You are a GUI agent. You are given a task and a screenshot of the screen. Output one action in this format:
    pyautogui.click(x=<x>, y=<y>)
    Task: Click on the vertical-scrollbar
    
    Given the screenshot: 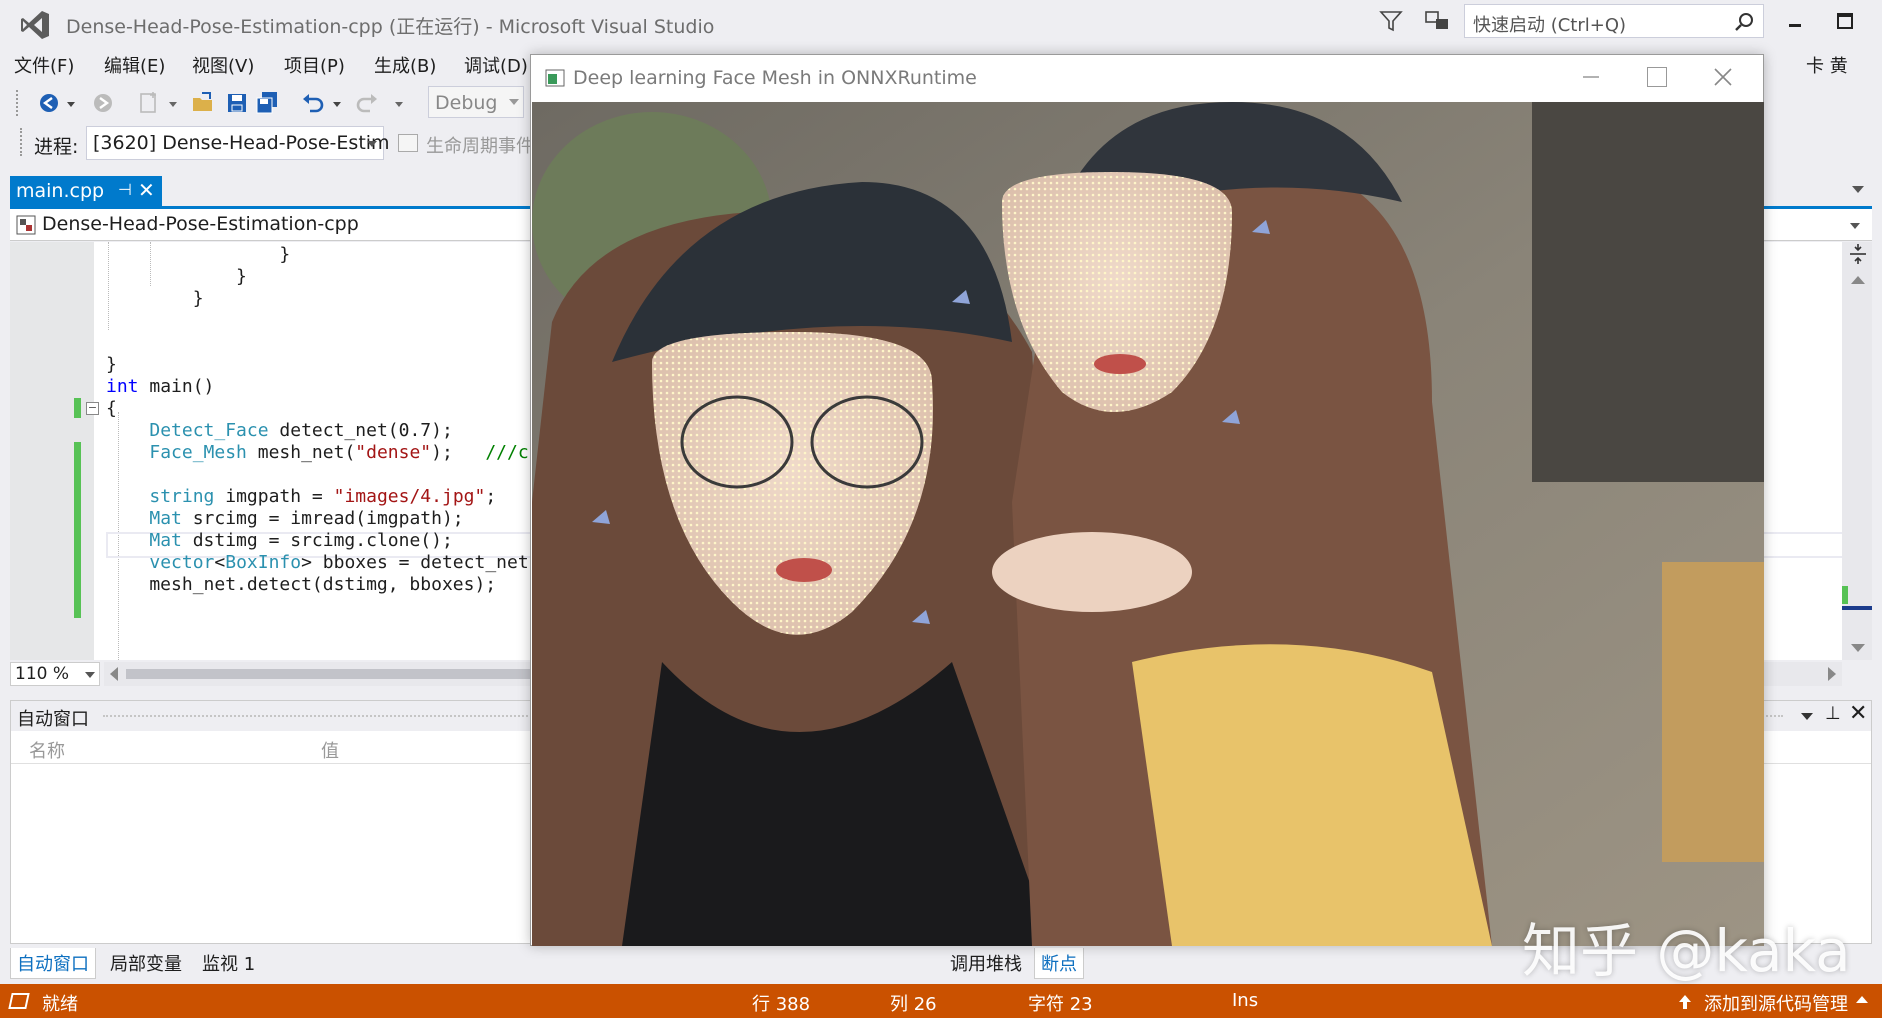 What is the action you would take?
    pyautogui.click(x=1857, y=451)
    